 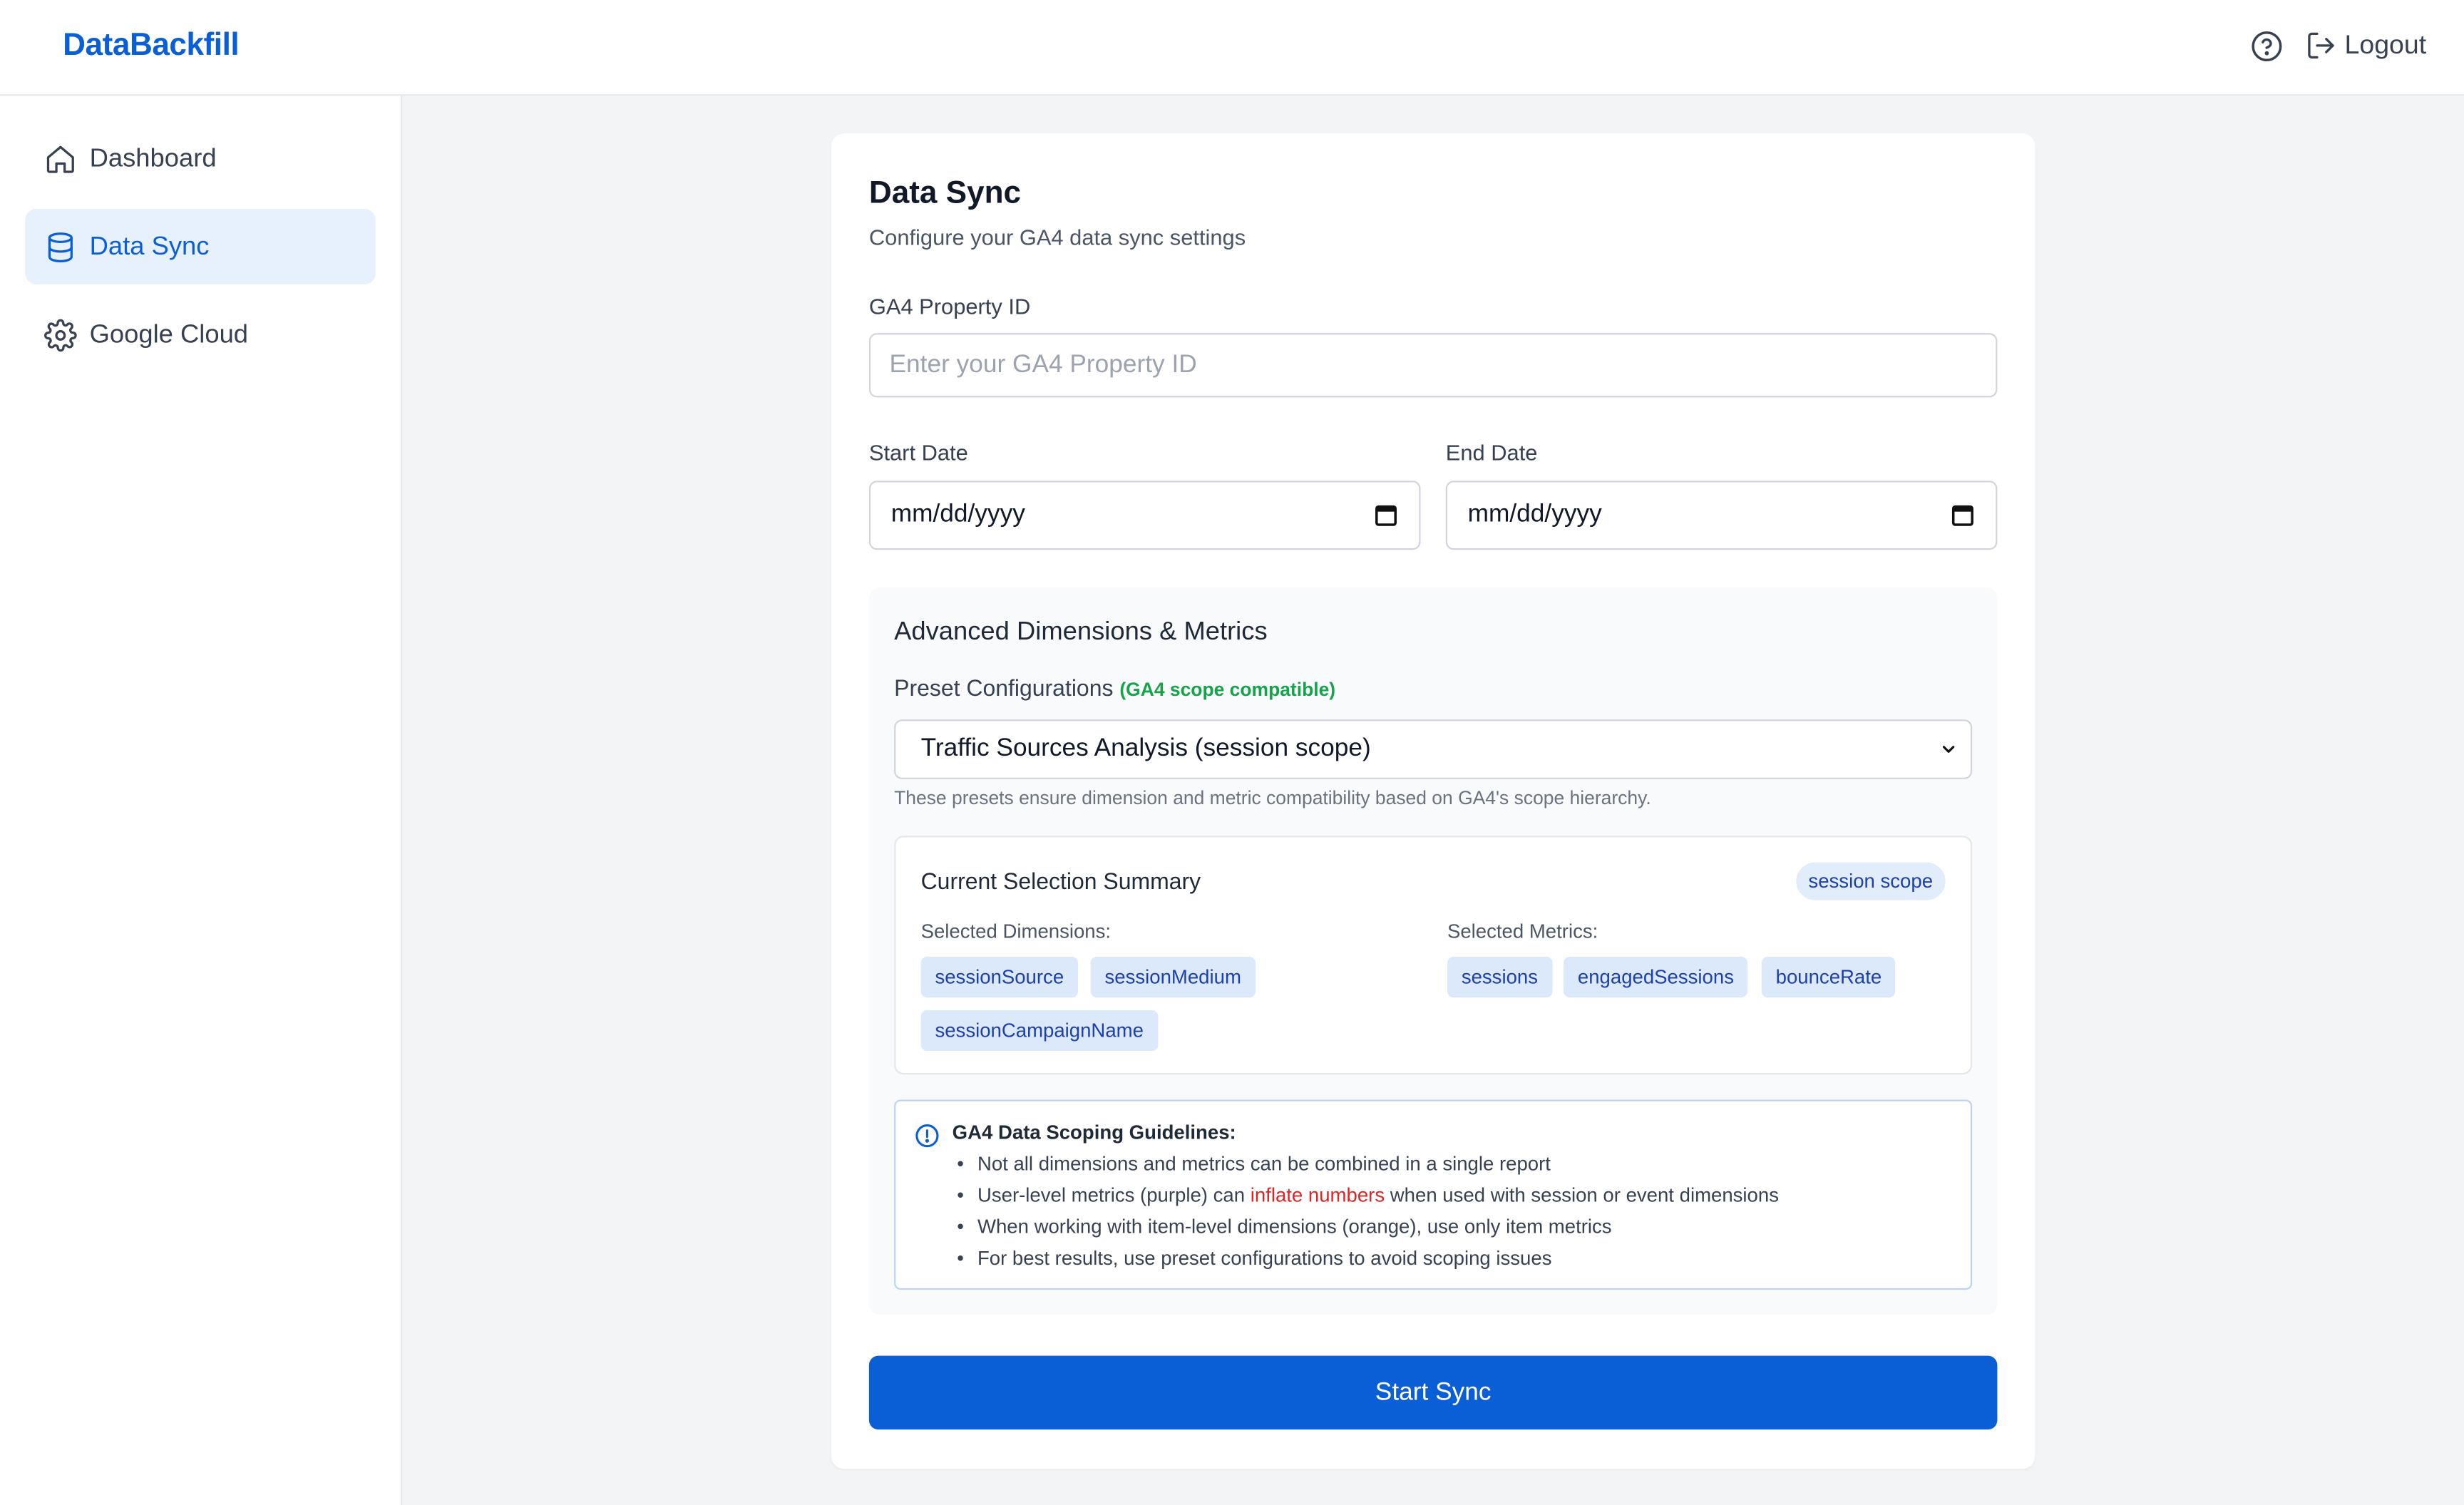 I want to click on sidebar-item-label: Google Cloud, so click(x=169, y=334).